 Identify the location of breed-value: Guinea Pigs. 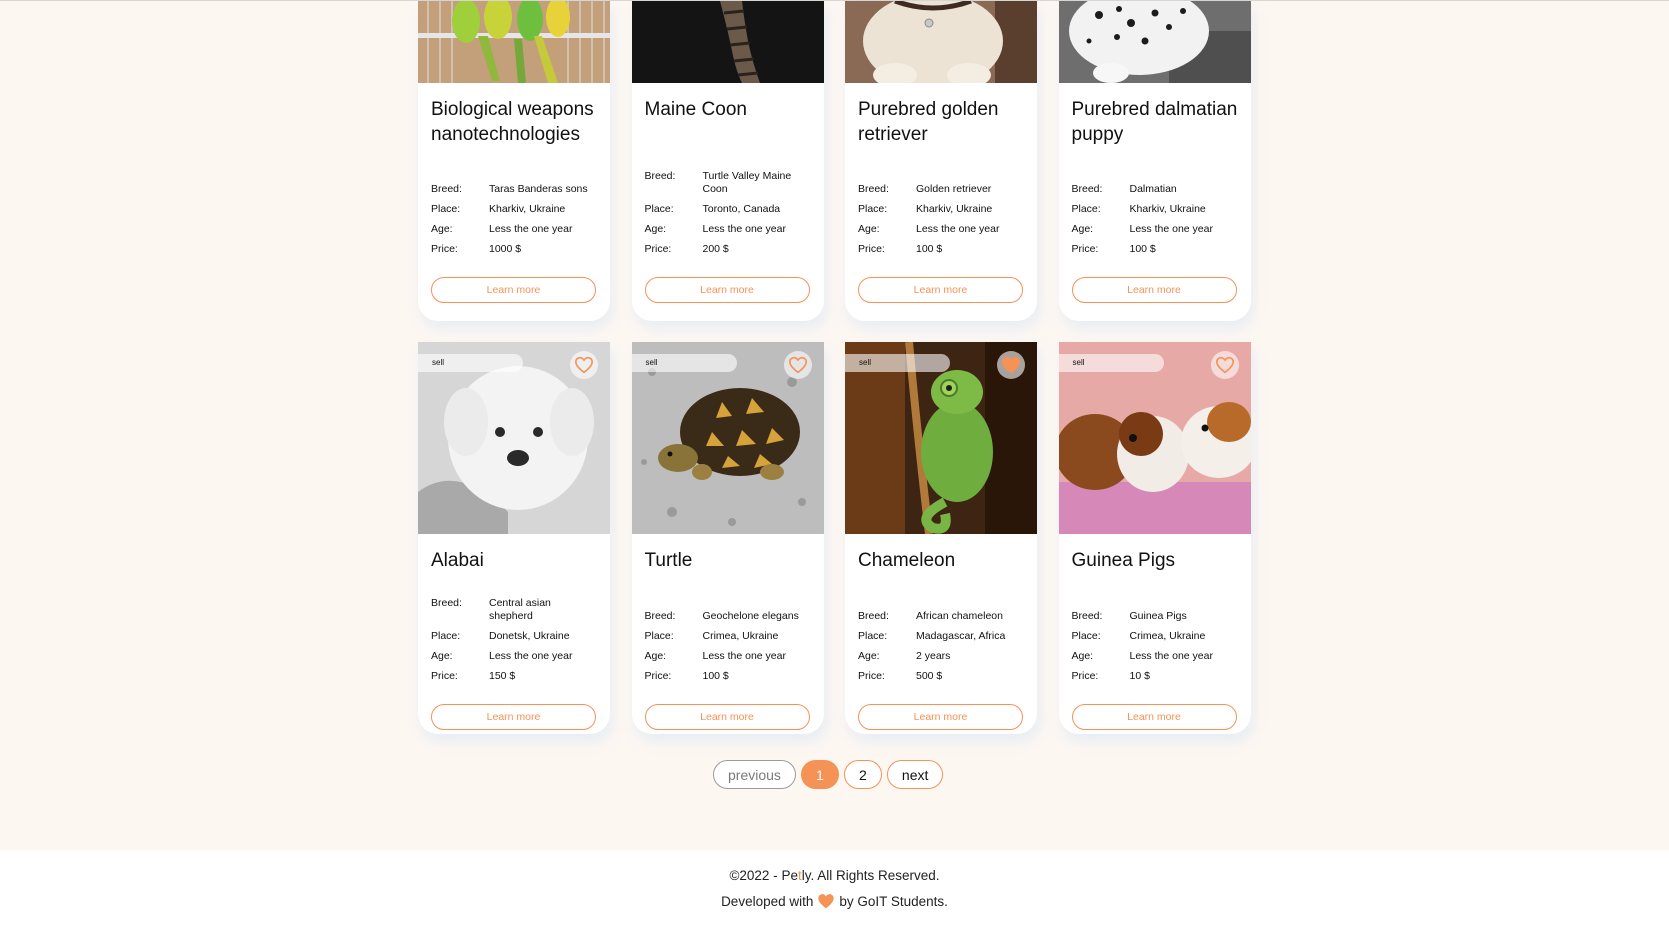
(1158, 616).